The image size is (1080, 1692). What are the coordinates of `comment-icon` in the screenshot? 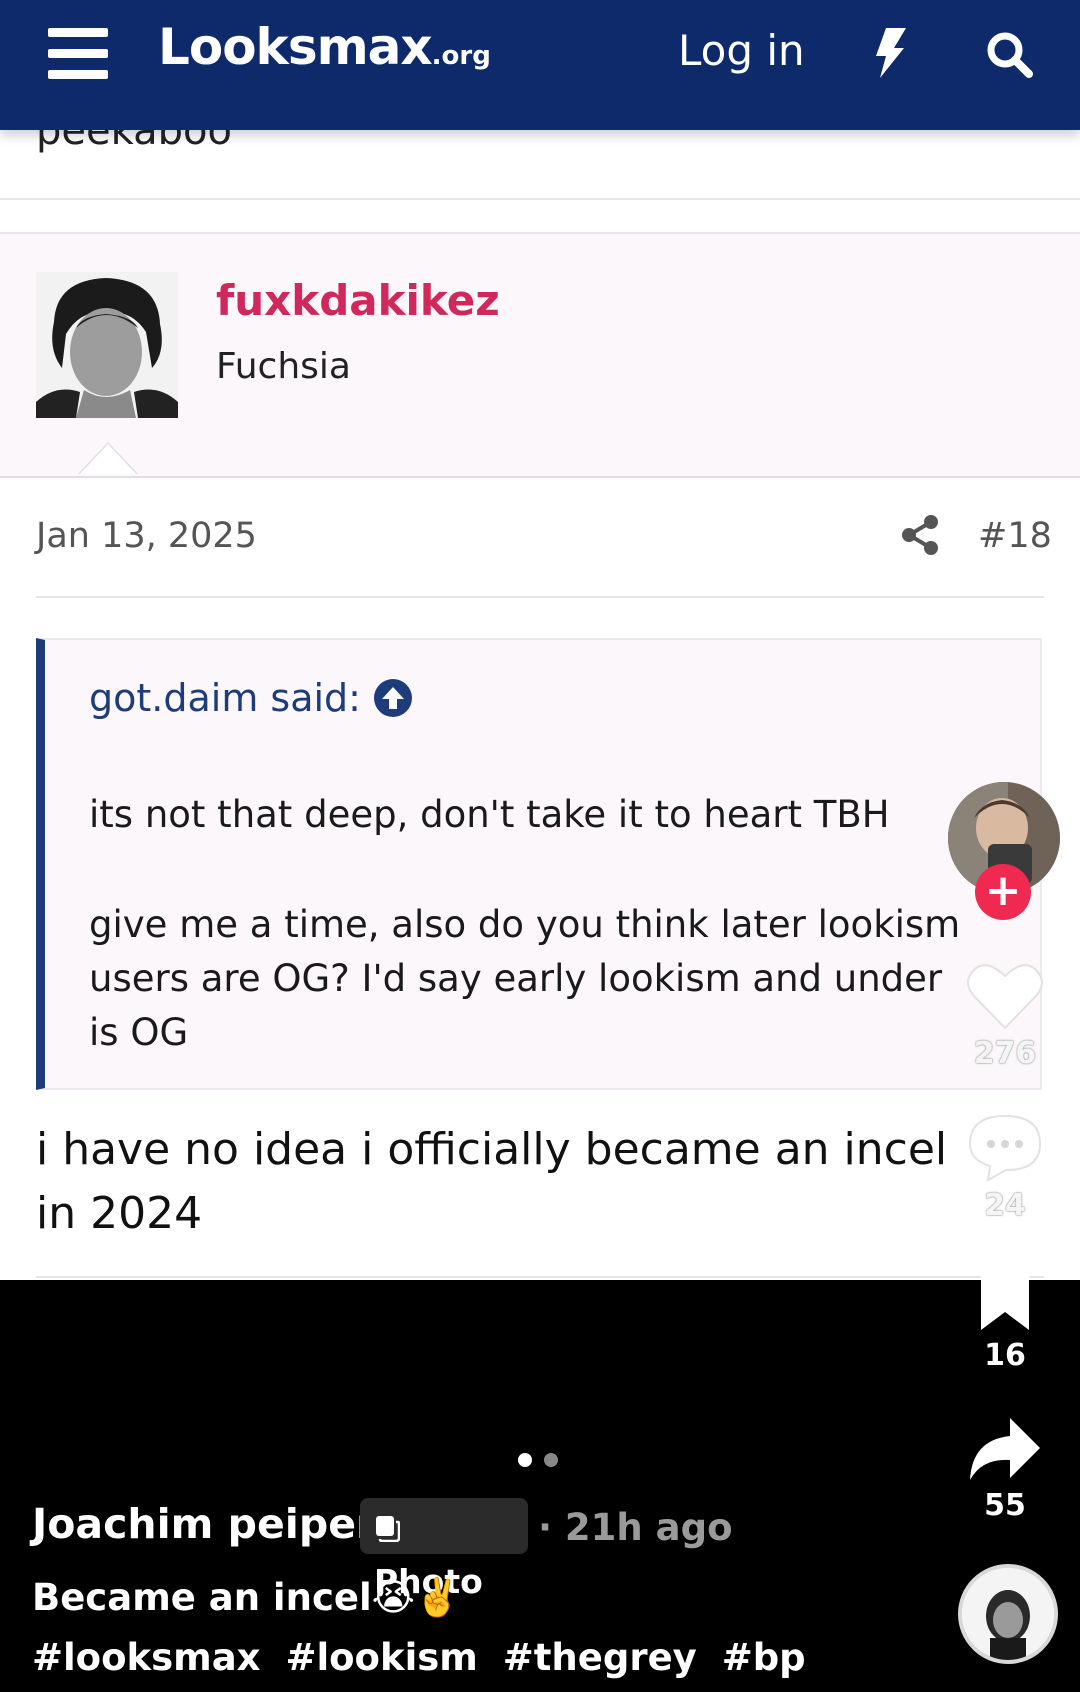 It's located at (1005, 1147).